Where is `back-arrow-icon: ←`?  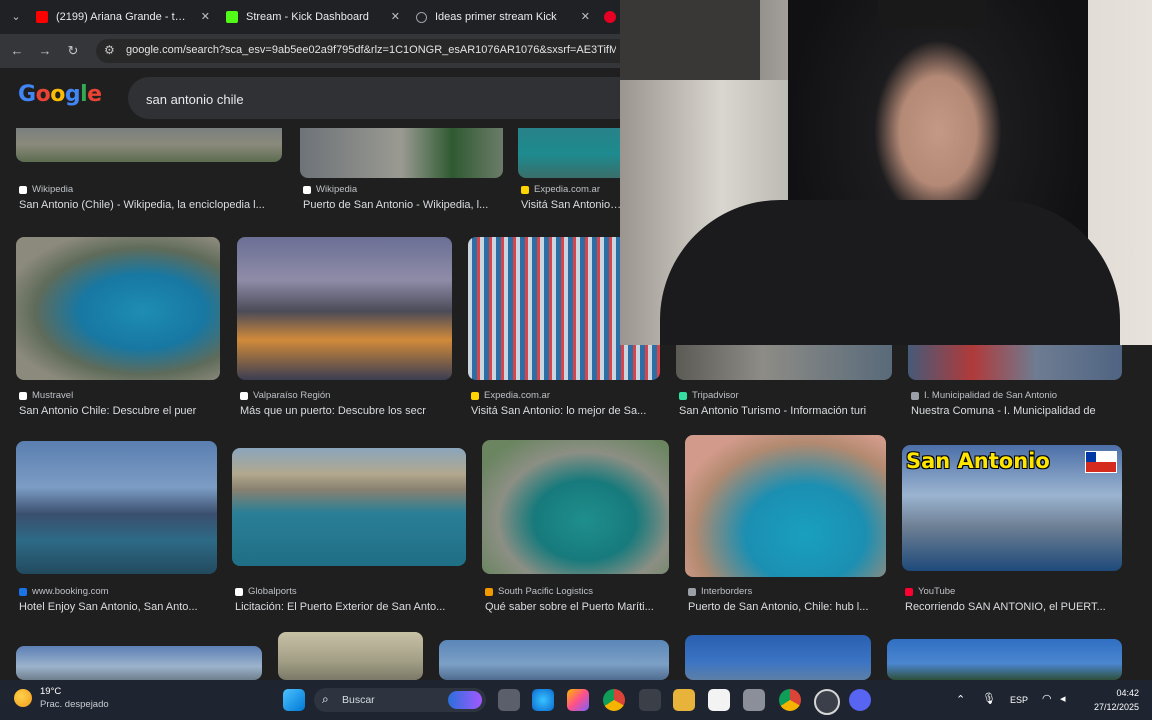 back-arrow-icon: ← is located at coordinates (17, 51).